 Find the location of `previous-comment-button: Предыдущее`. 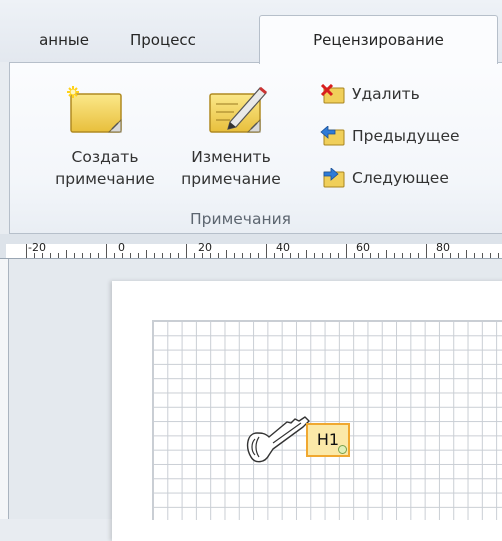

previous-comment-button: Предыдущее is located at coordinates (410, 136).